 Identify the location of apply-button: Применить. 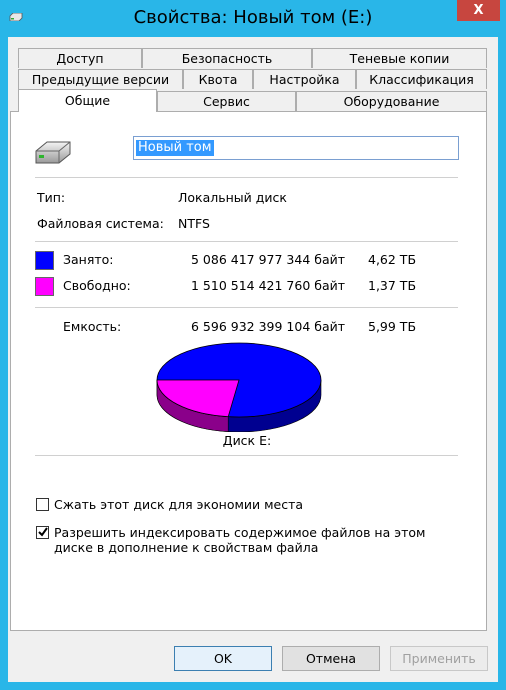
(439, 658).